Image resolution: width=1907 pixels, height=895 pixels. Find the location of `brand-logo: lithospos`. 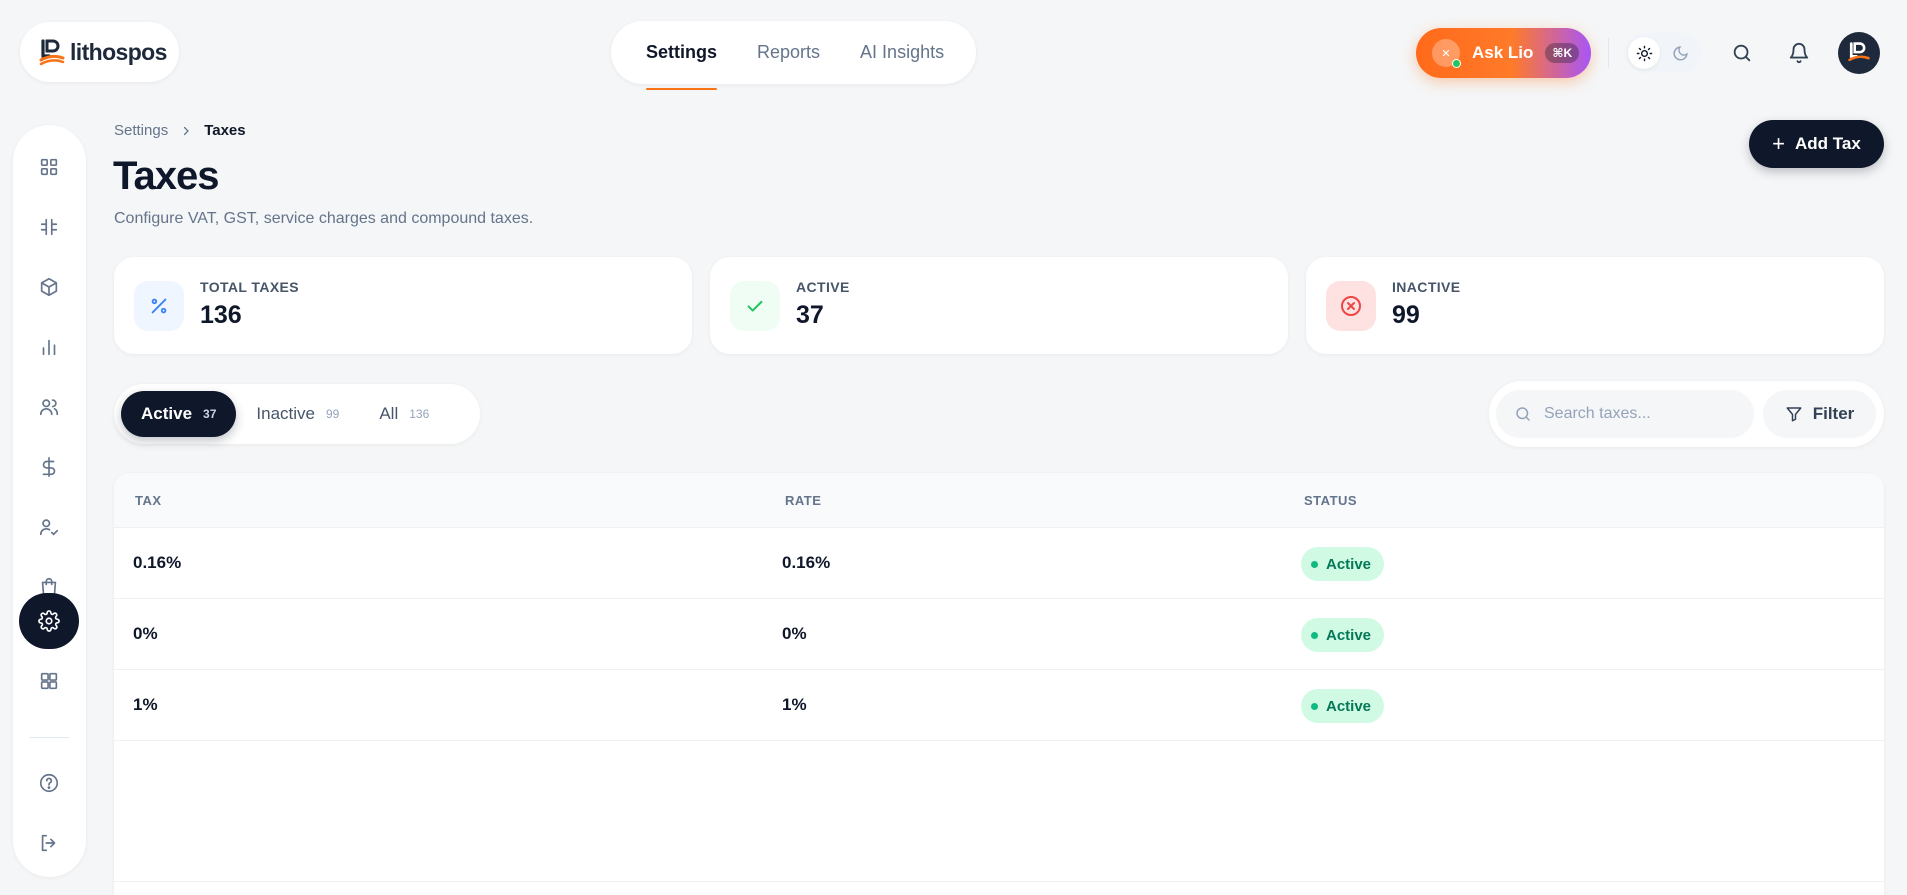

brand-logo: lithospos is located at coordinates (99, 52).